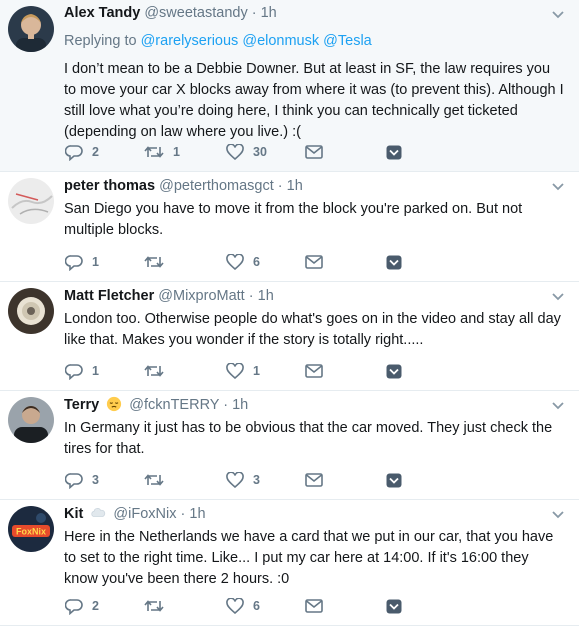 The height and width of the screenshot is (626, 579). Describe the element at coordinates (98, 512) in the screenshot. I see `cloud-emoji` at that location.